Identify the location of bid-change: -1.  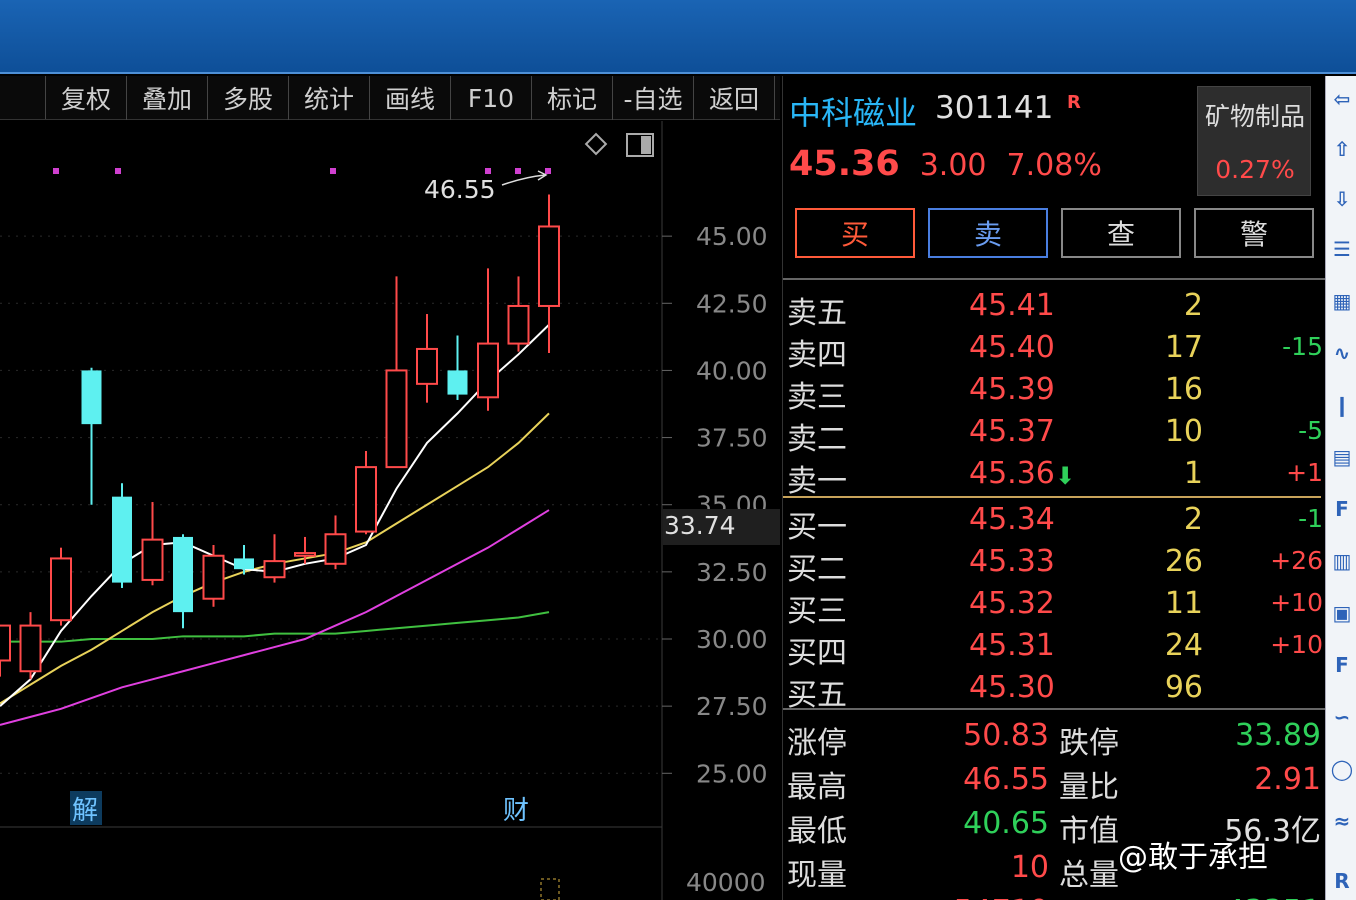
(1310, 518).